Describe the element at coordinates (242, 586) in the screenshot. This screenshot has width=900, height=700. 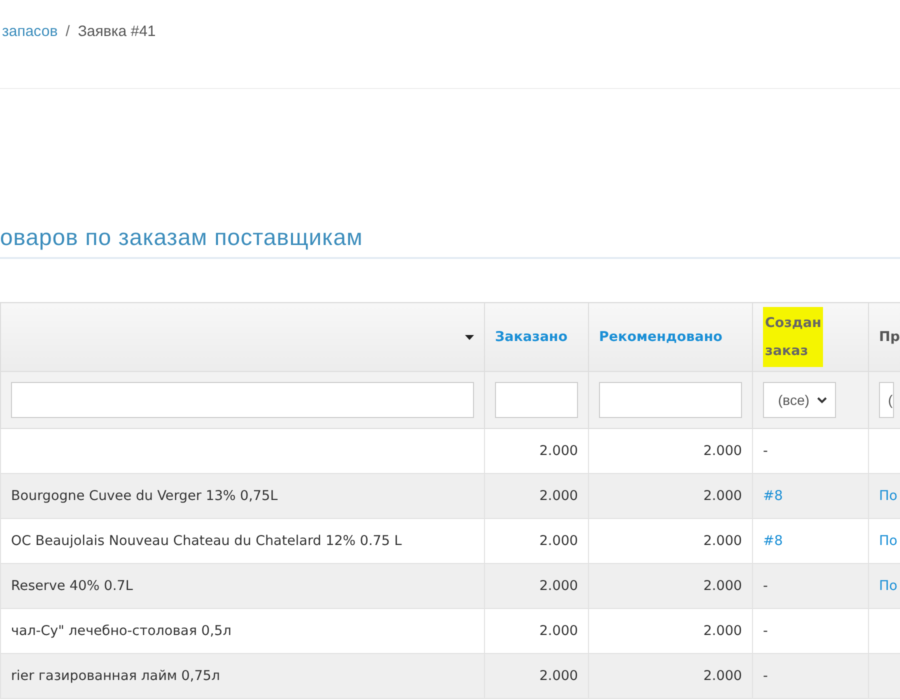
I see `table-cell: Reserve 40% 0.7L` at that location.